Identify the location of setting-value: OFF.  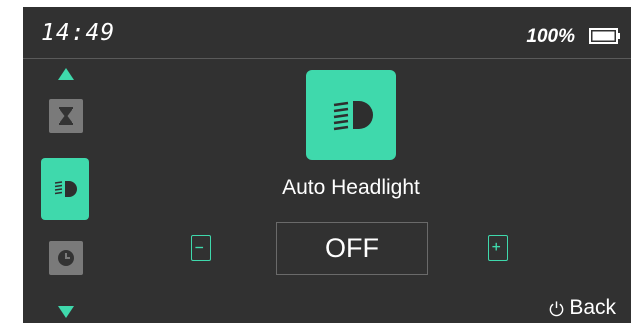
(352, 248).